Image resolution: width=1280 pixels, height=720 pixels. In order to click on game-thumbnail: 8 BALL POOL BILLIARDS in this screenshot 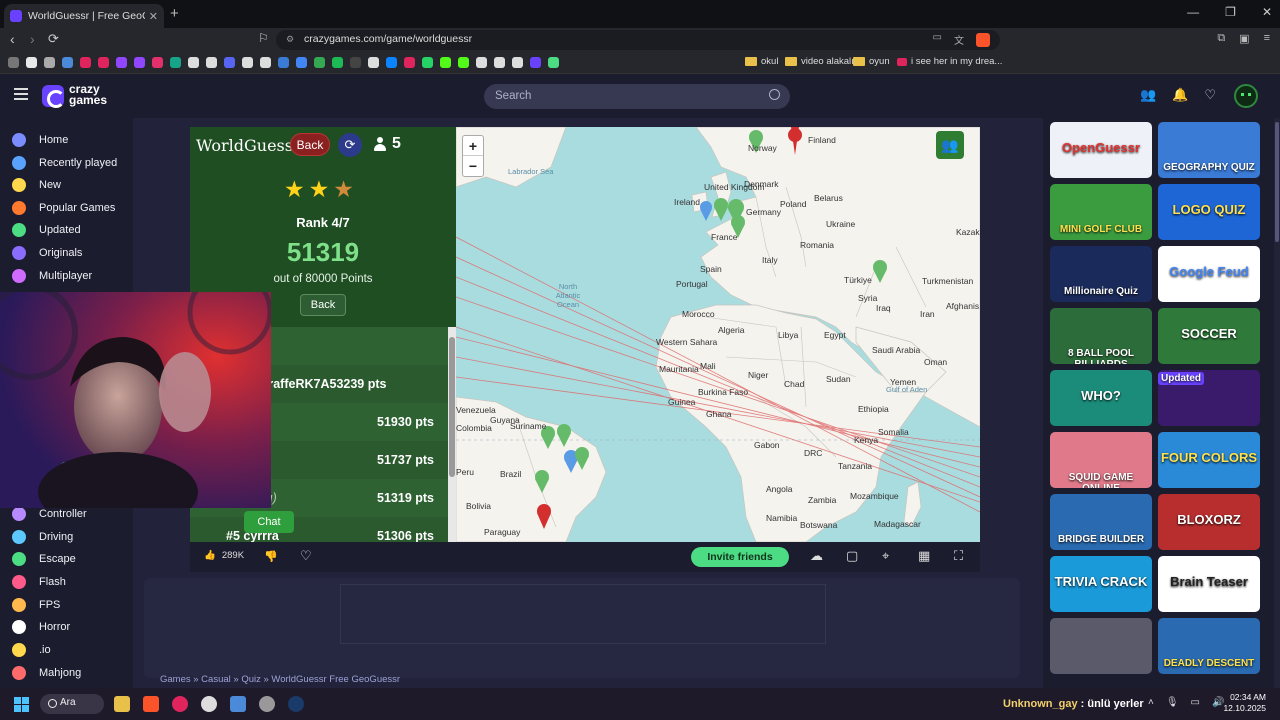, I will do `click(1101, 336)`.